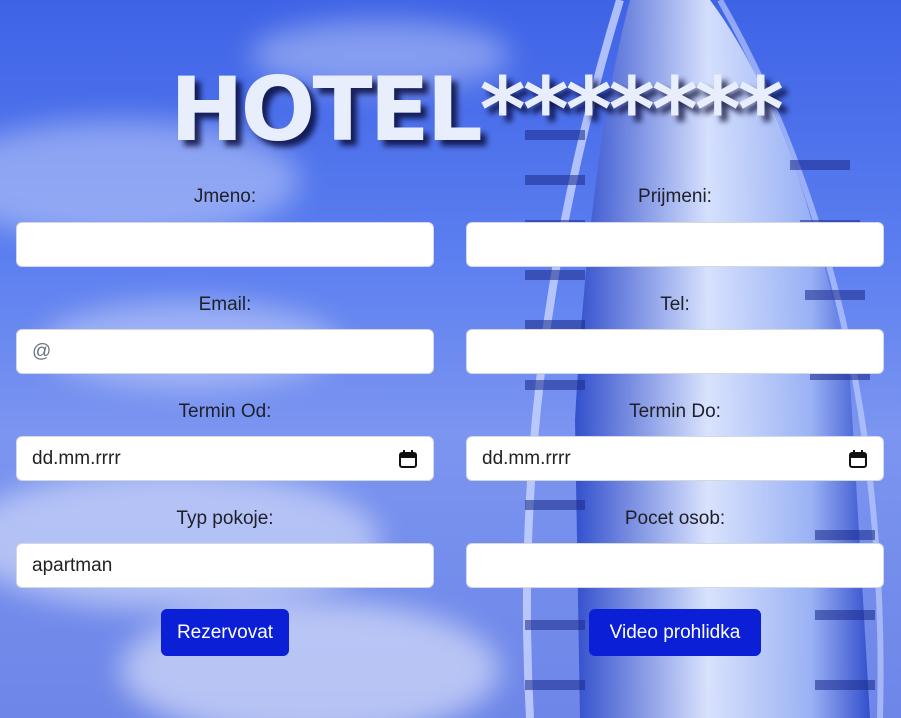  What do you see at coordinates (225, 411) in the screenshot?
I see `date-from-label: Termin Od:` at bounding box center [225, 411].